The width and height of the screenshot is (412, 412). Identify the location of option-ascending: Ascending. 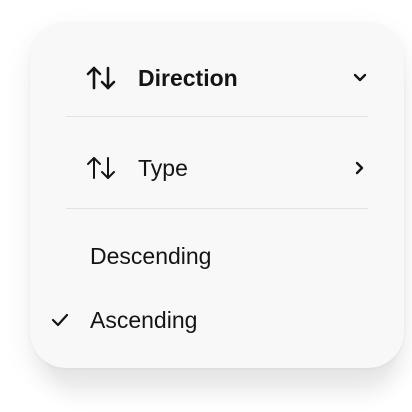
(217, 320).